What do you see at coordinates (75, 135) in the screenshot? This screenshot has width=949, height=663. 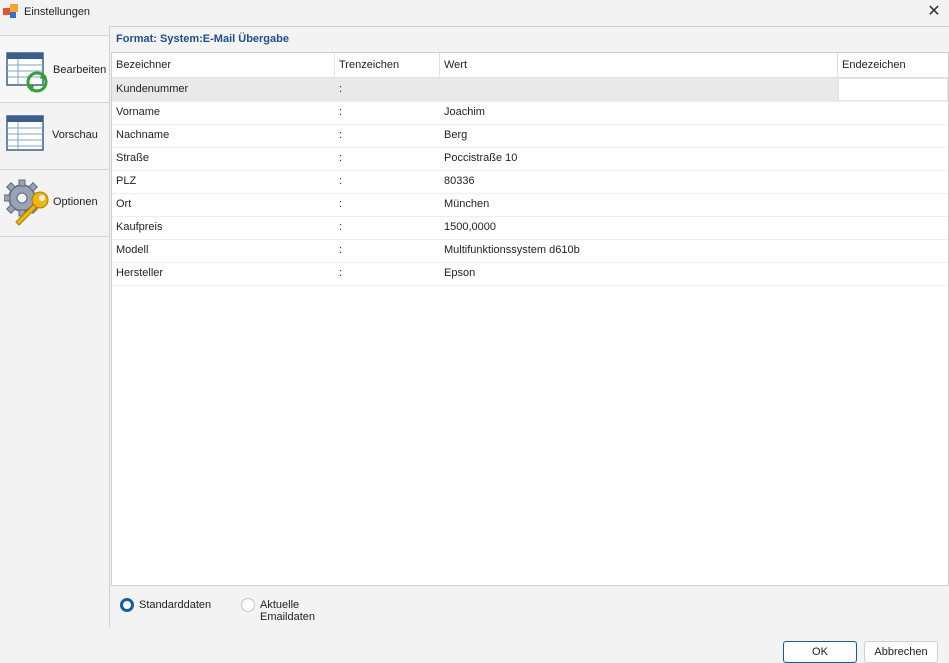 I see `sidebar-item-label: Vorschau` at bounding box center [75, 135].